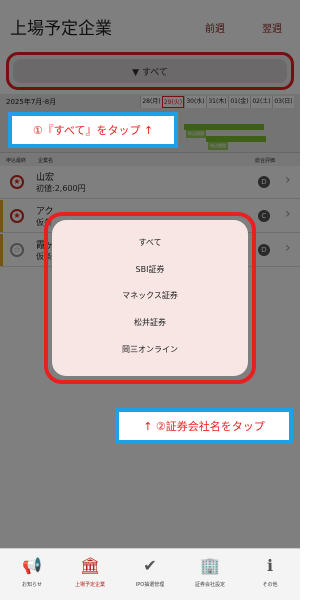 The height and width of the screenshot is (600, 320). What do you see at coordinates (150, 565) in the screenshot?
I see `lottery-icon: ✔` at bounding box center [150, 565].